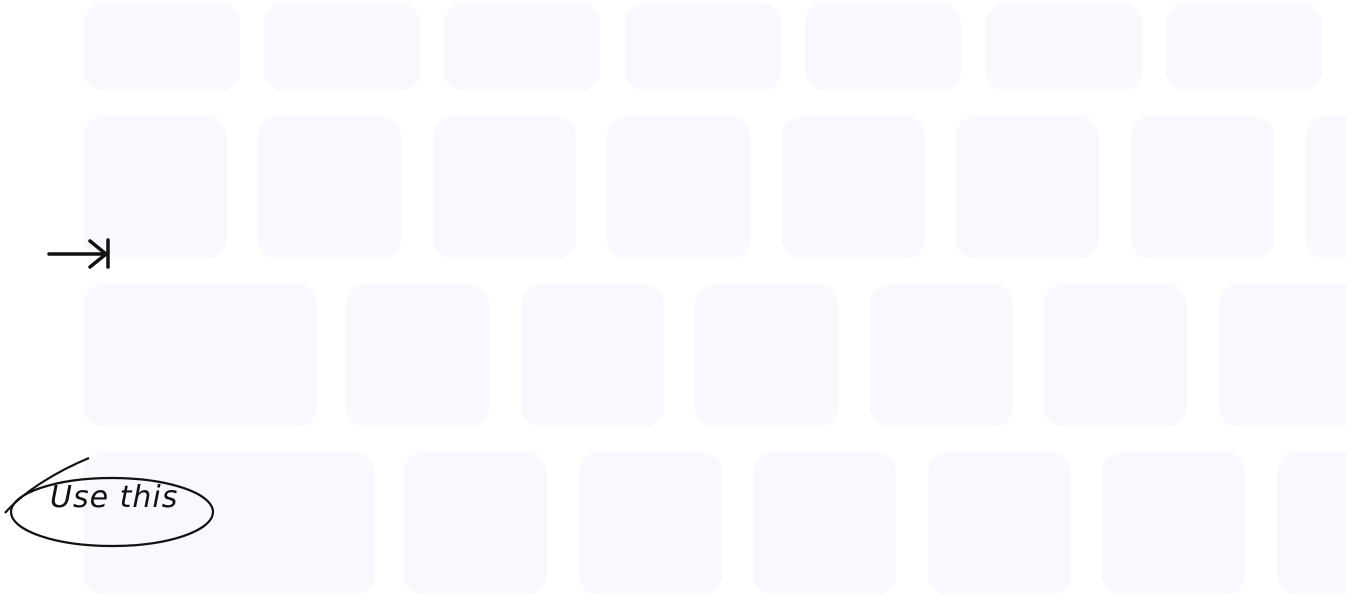  I want to click on annotation-layer, so click(109, 393).